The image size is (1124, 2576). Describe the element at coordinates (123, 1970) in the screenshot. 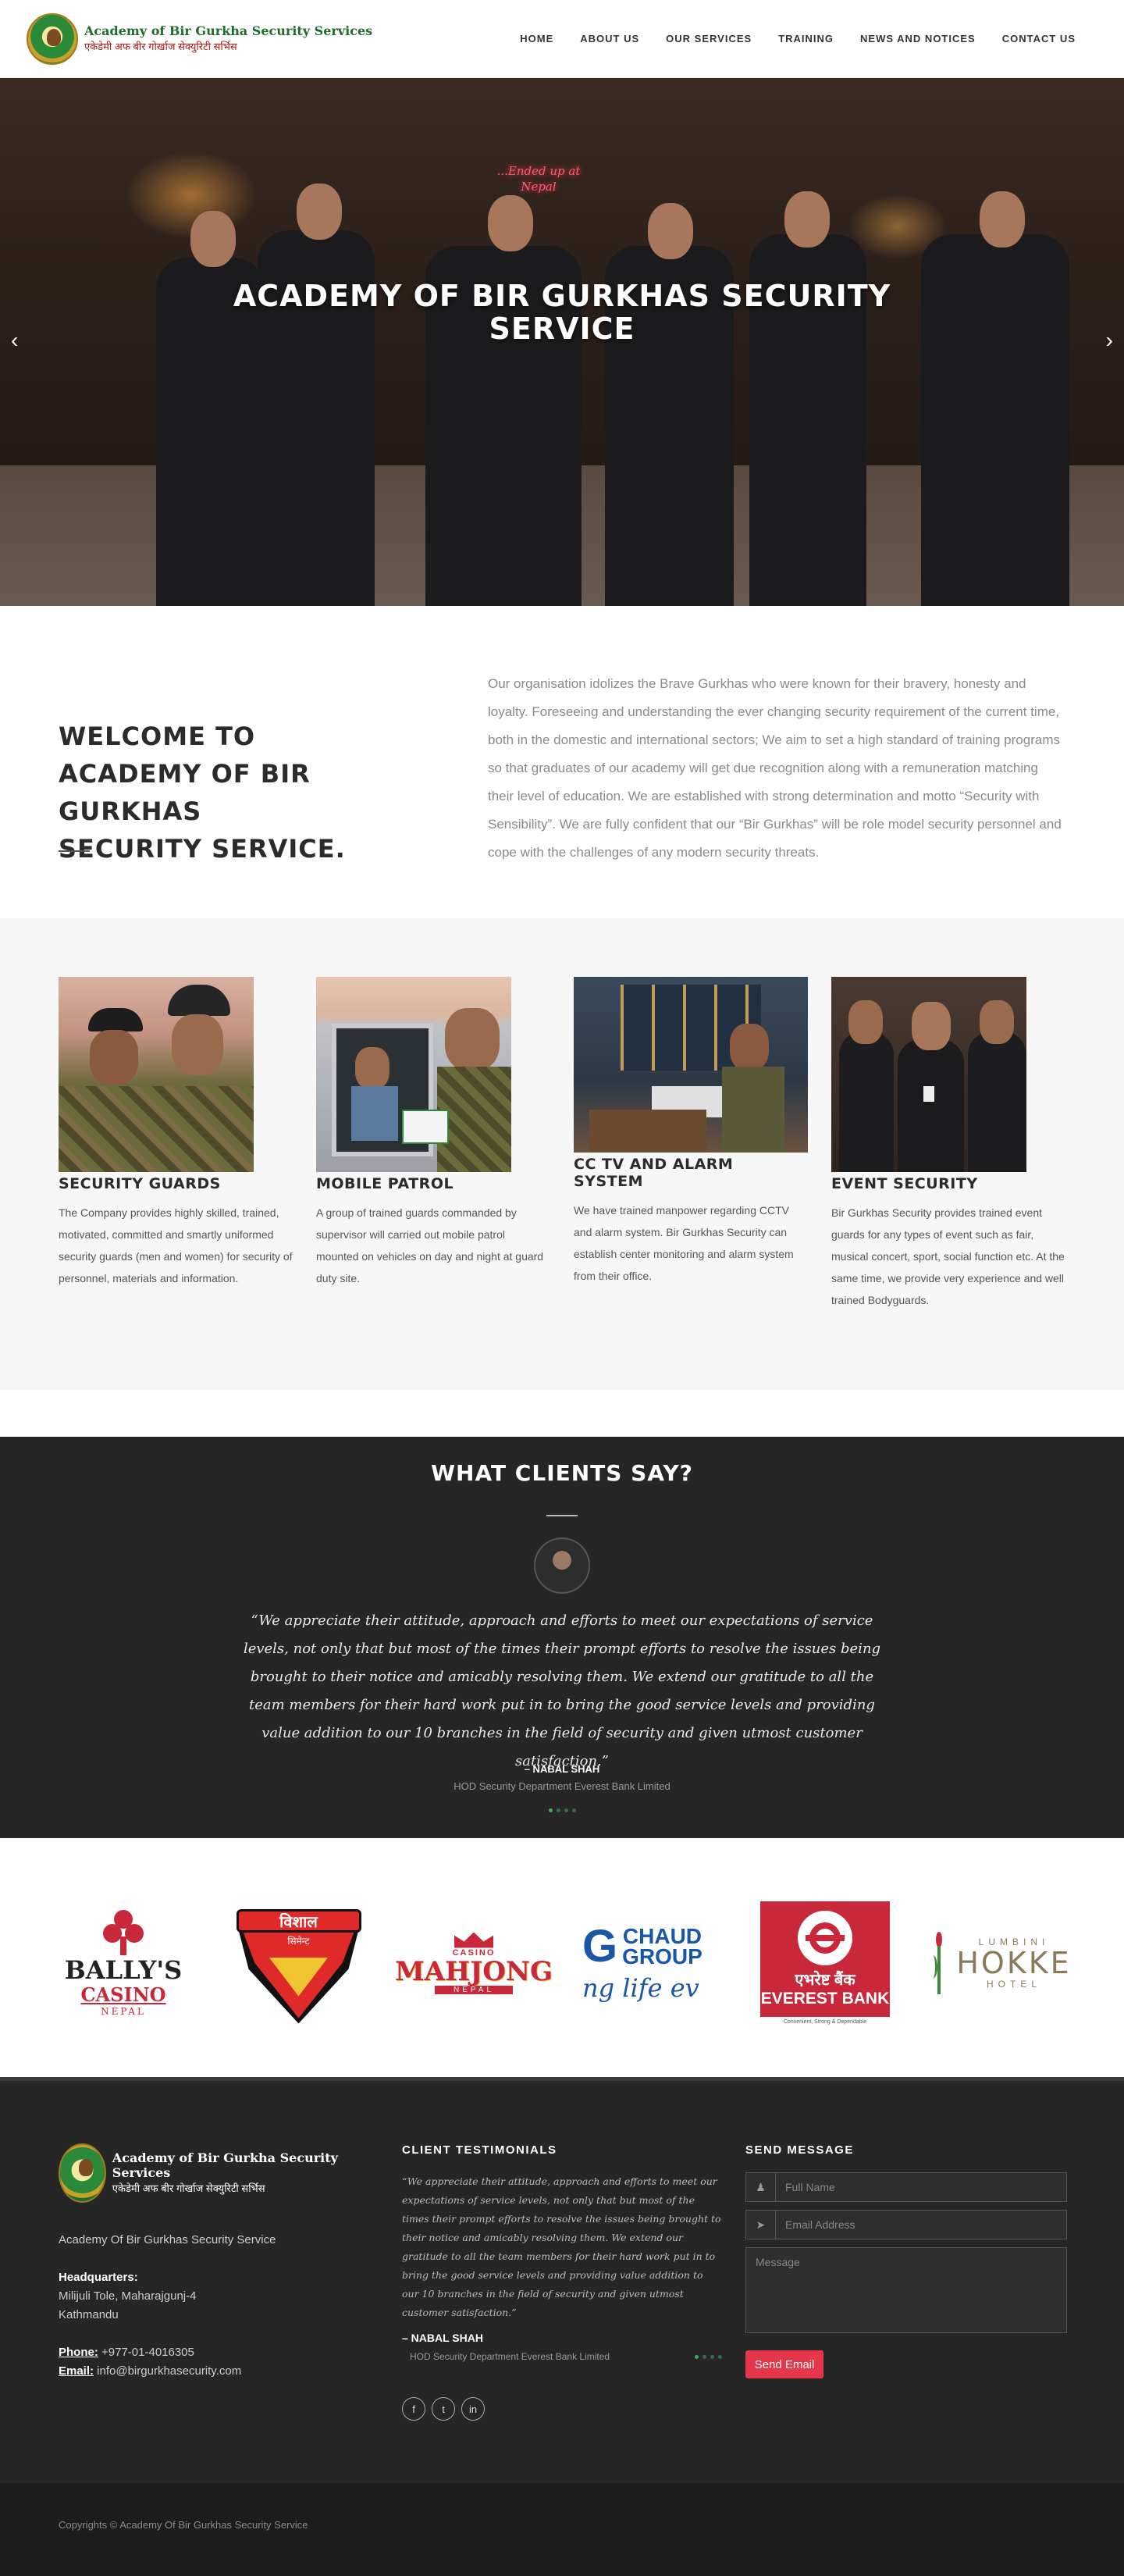

I see `ballys-name: BALLY'S` at that location.